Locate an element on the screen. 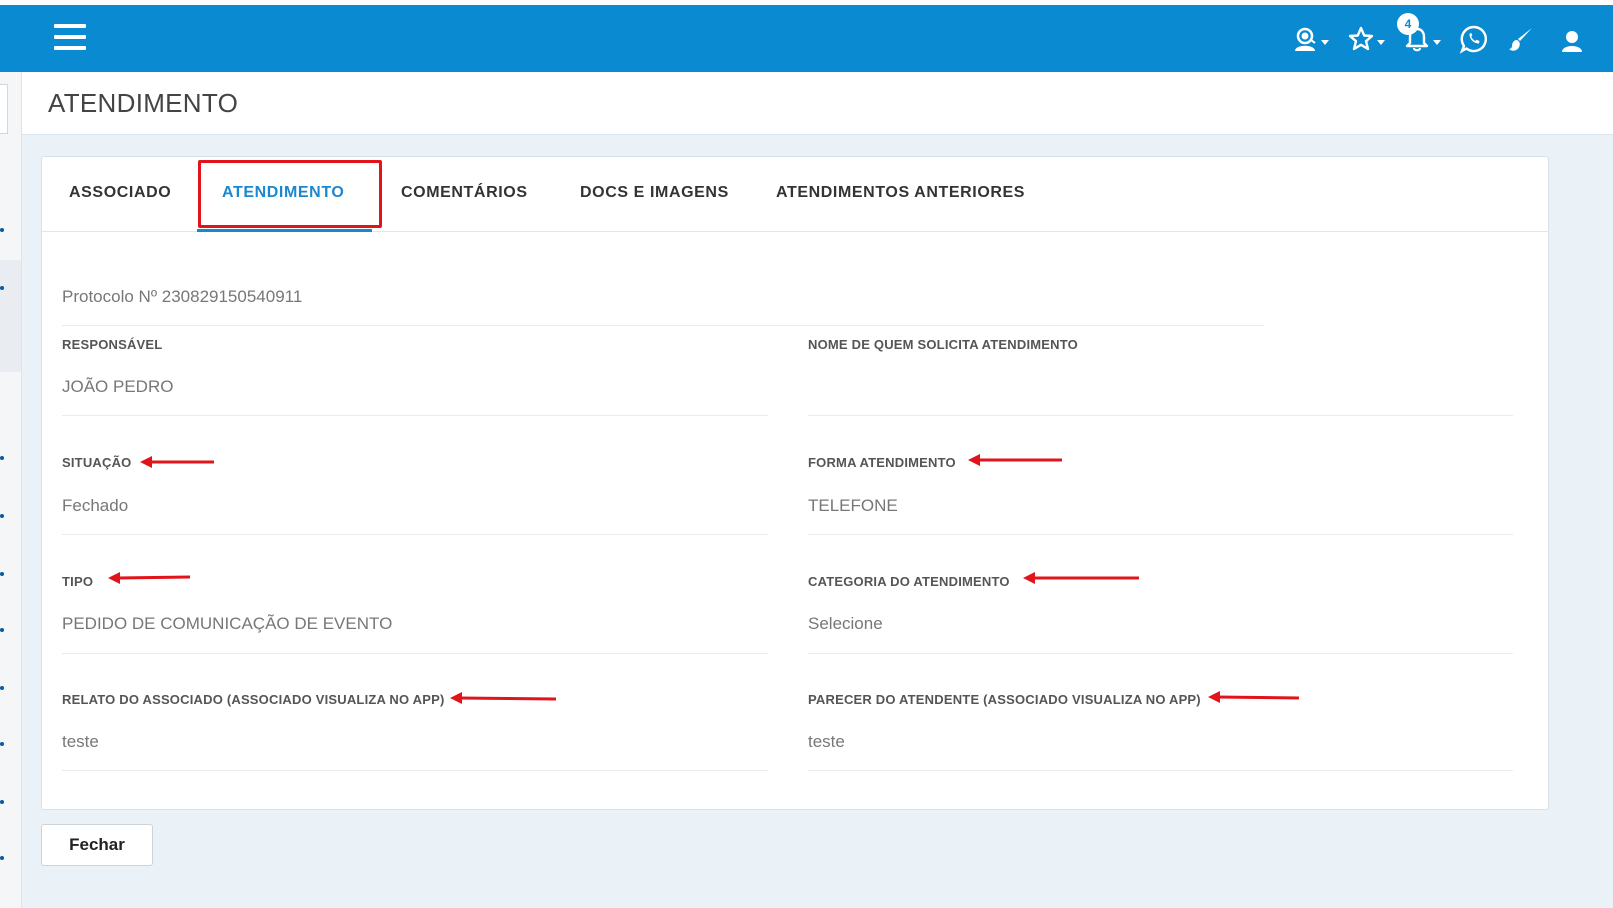 Image resolution: width=1613 pixels, height=908 pixels. whatsapp-icon is located at coordinates (1474, 39).